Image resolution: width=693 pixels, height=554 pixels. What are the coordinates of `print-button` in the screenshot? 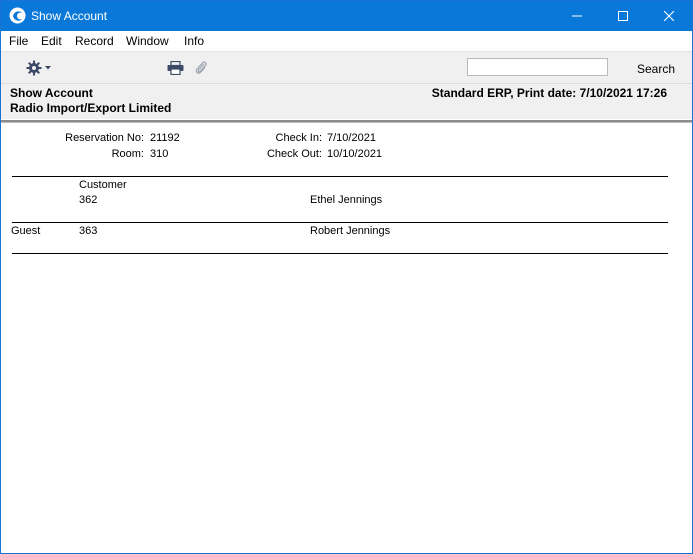 It's located at (175, 69).